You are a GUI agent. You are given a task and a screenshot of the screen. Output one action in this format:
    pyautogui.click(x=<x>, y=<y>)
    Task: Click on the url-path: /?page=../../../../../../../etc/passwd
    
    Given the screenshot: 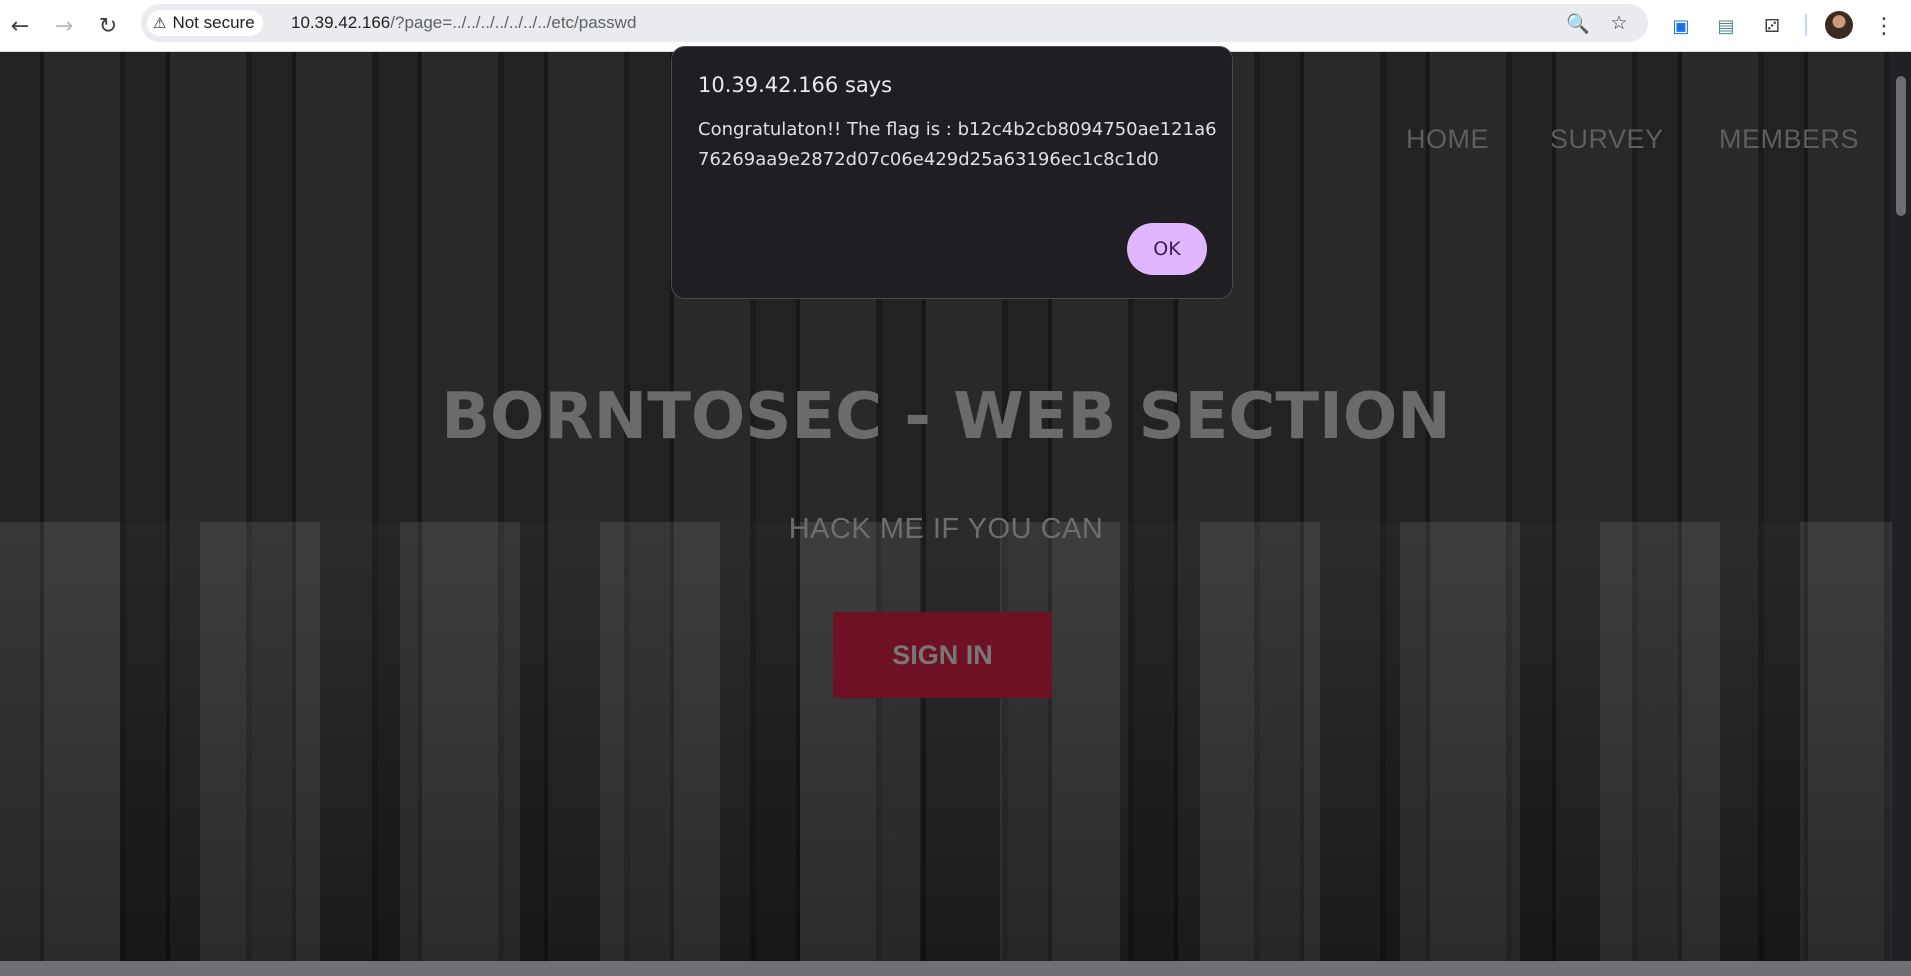 What is the action you would take?
    pyautogui.click(x=513, y=22)
    